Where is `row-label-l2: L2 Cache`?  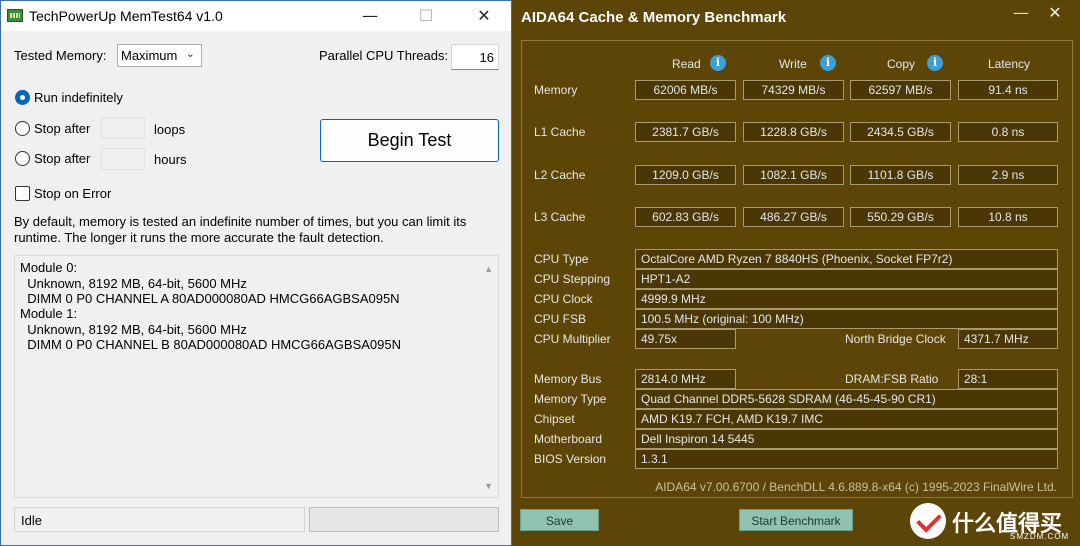 row-label-l2: L2 Cache is located at coordinates (560, 175).